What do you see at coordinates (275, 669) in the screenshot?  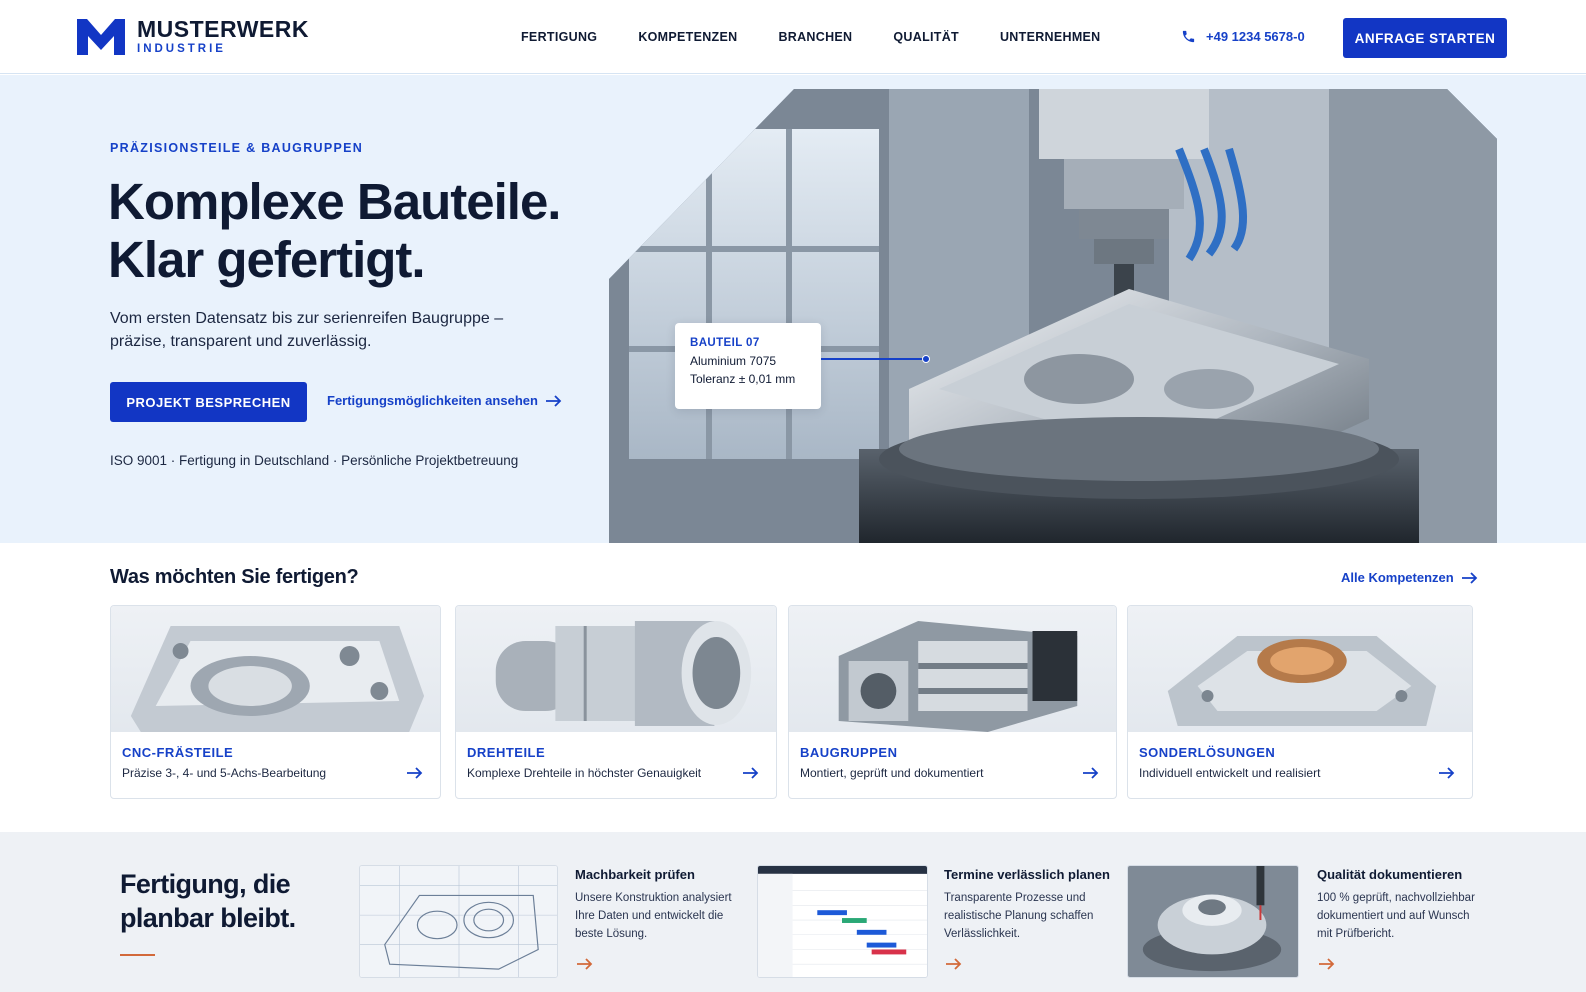 I see `cnc-part-image` at bounding box center [275, 669].